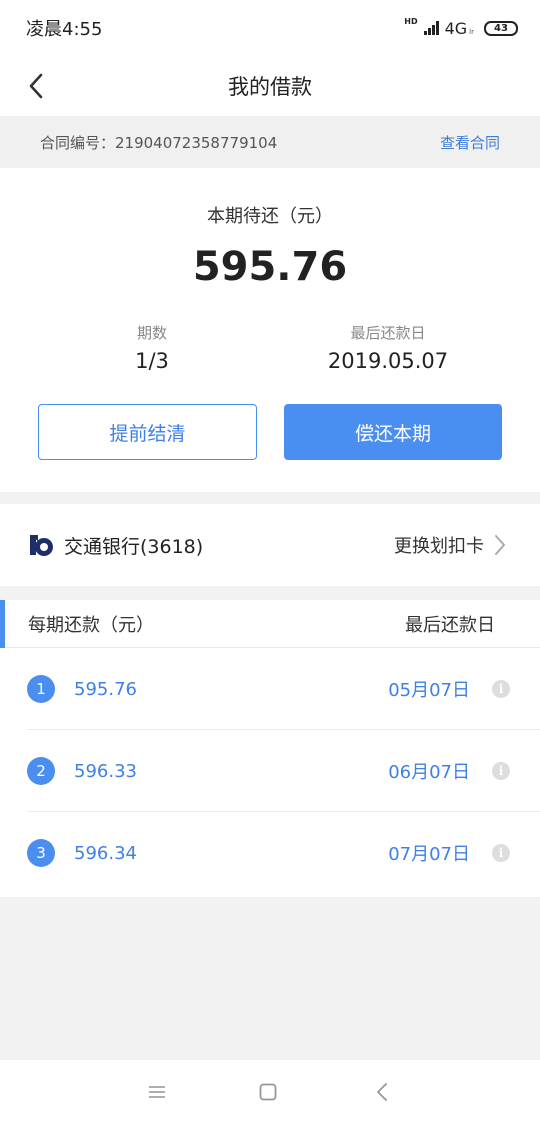 The height and width of the screenshot is (1124, 540). What do you see at coordinates (270, 28) in the screenshot?
I see `status-bar: 凌晨4:55 HD 4G lr 43` at bounding box center [270, 28].